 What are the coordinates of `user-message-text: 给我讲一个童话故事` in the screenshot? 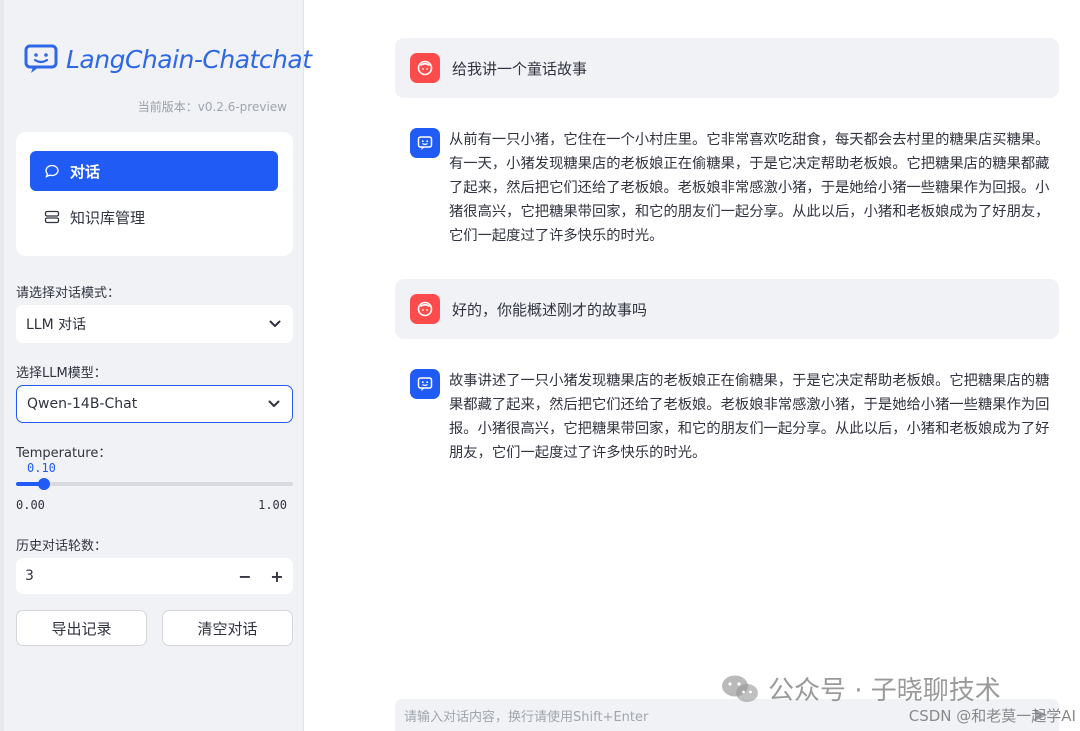 It's located at (520, 68).